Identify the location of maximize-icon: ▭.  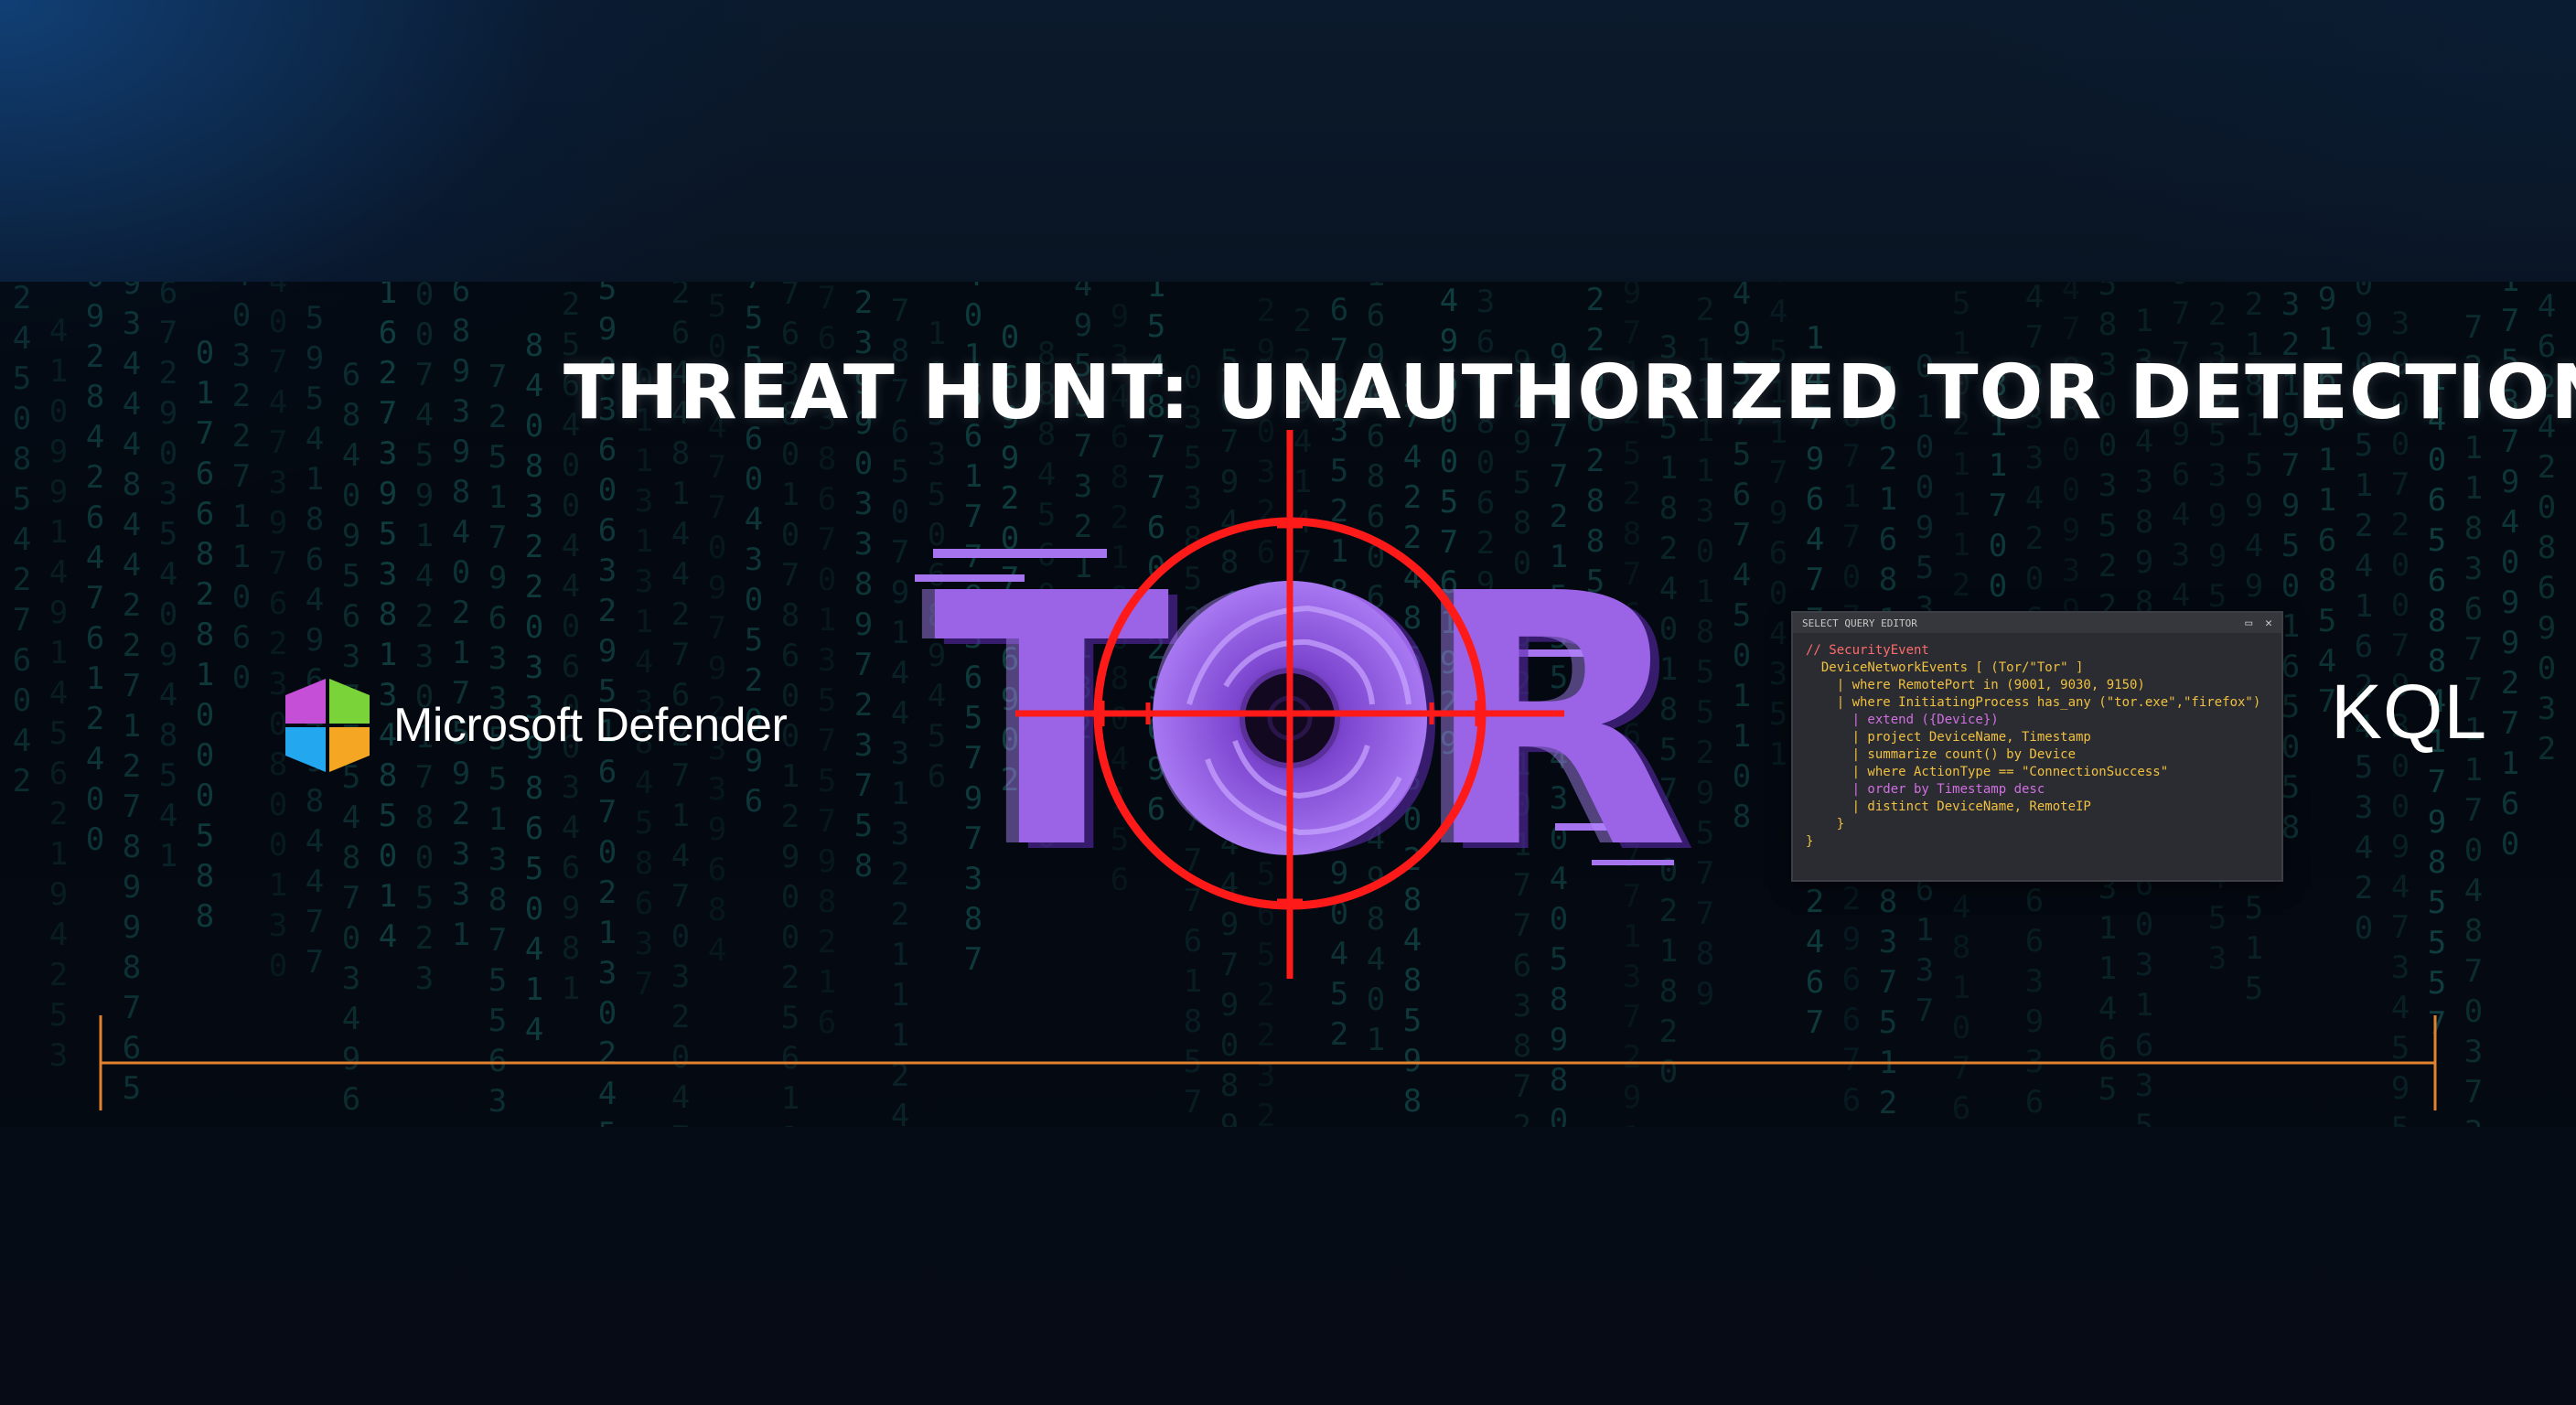
(2248, 623).